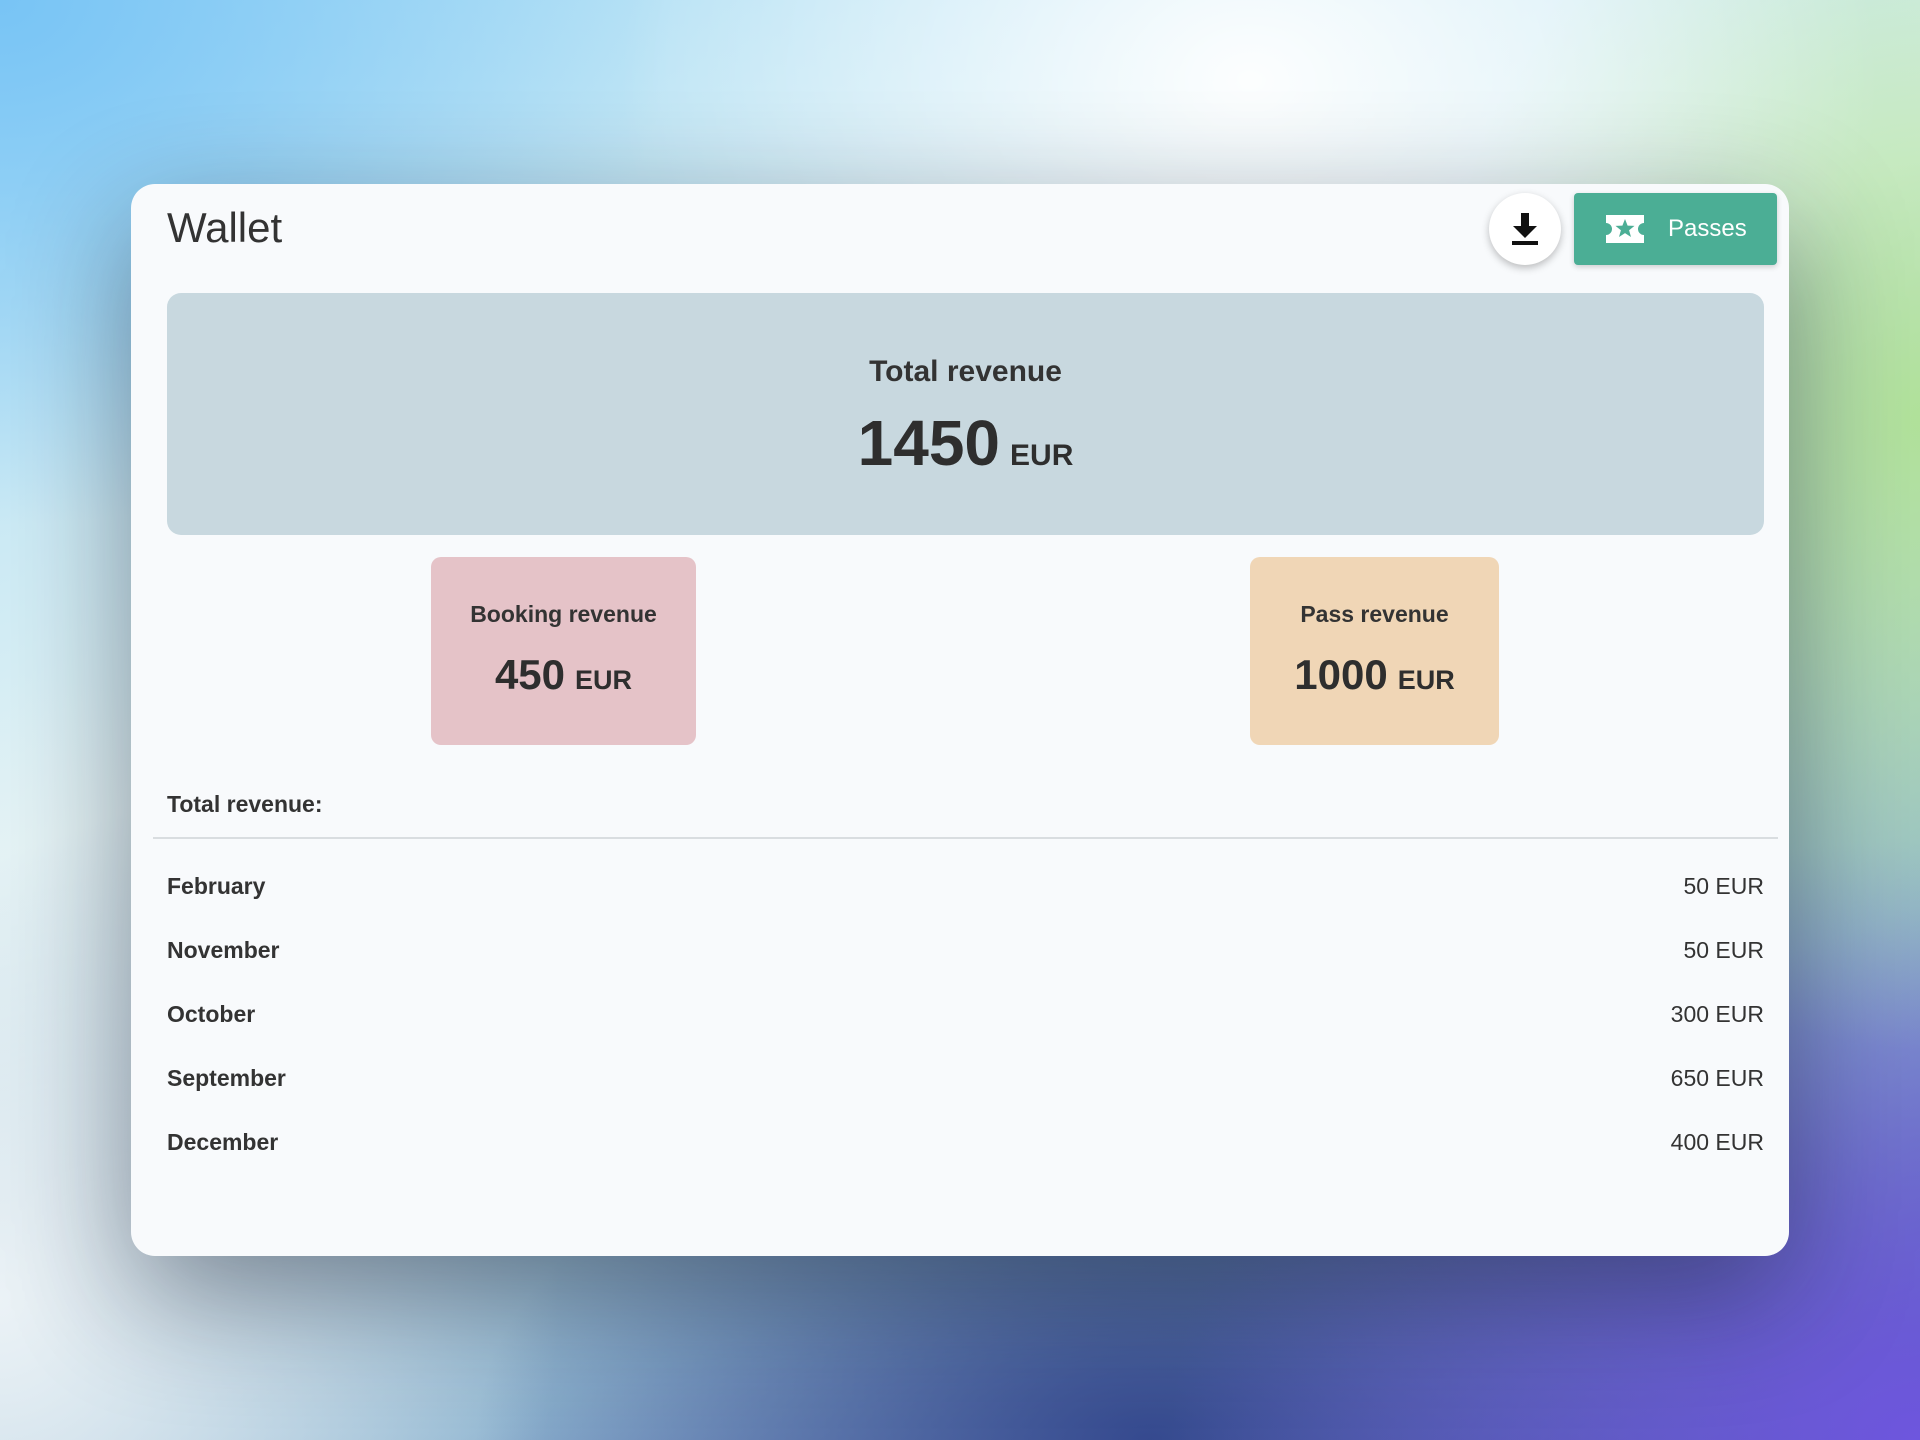 Image resolution: width=1920 pixels, height=1440 pixels. I want to click on booking-revenue-currency: EUR, so click(604, 680).